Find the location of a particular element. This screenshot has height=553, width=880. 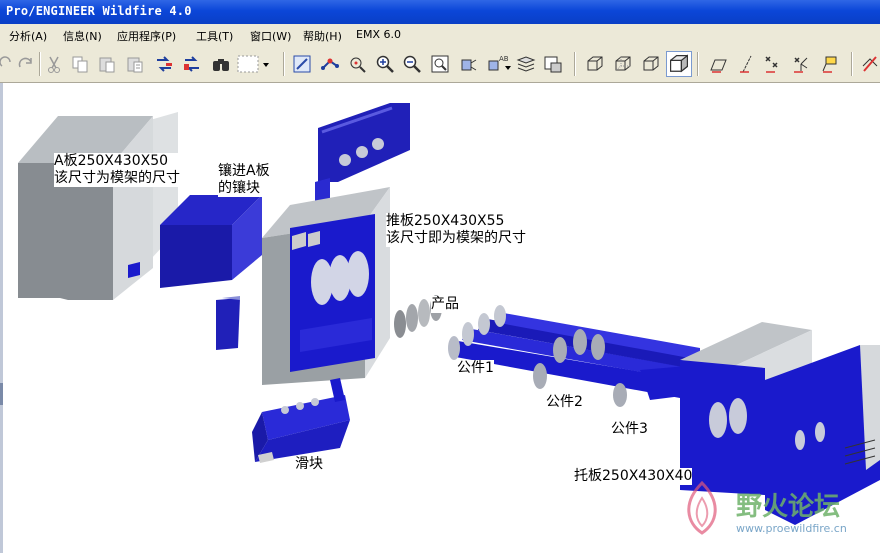

menu-analysis: 分析(A) is located at coordinates (28, 36).